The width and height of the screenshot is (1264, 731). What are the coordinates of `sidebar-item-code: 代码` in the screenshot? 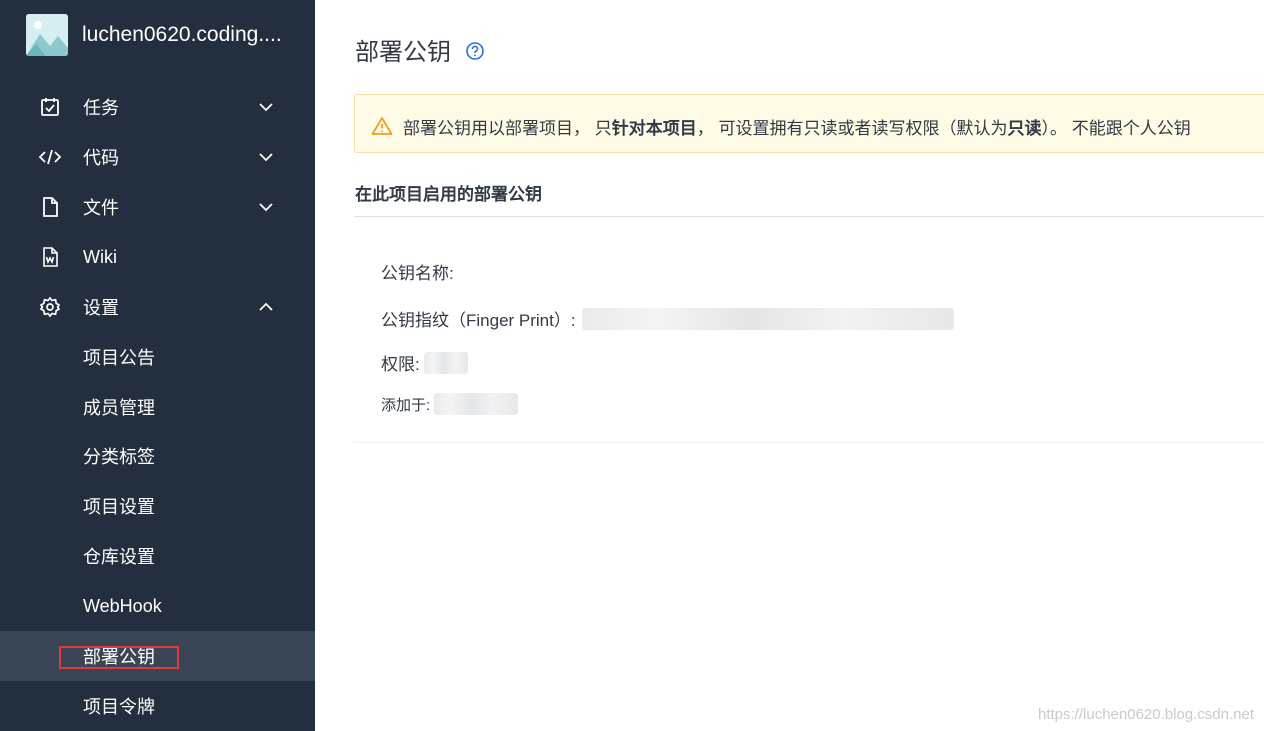 It's located at (157, 157).